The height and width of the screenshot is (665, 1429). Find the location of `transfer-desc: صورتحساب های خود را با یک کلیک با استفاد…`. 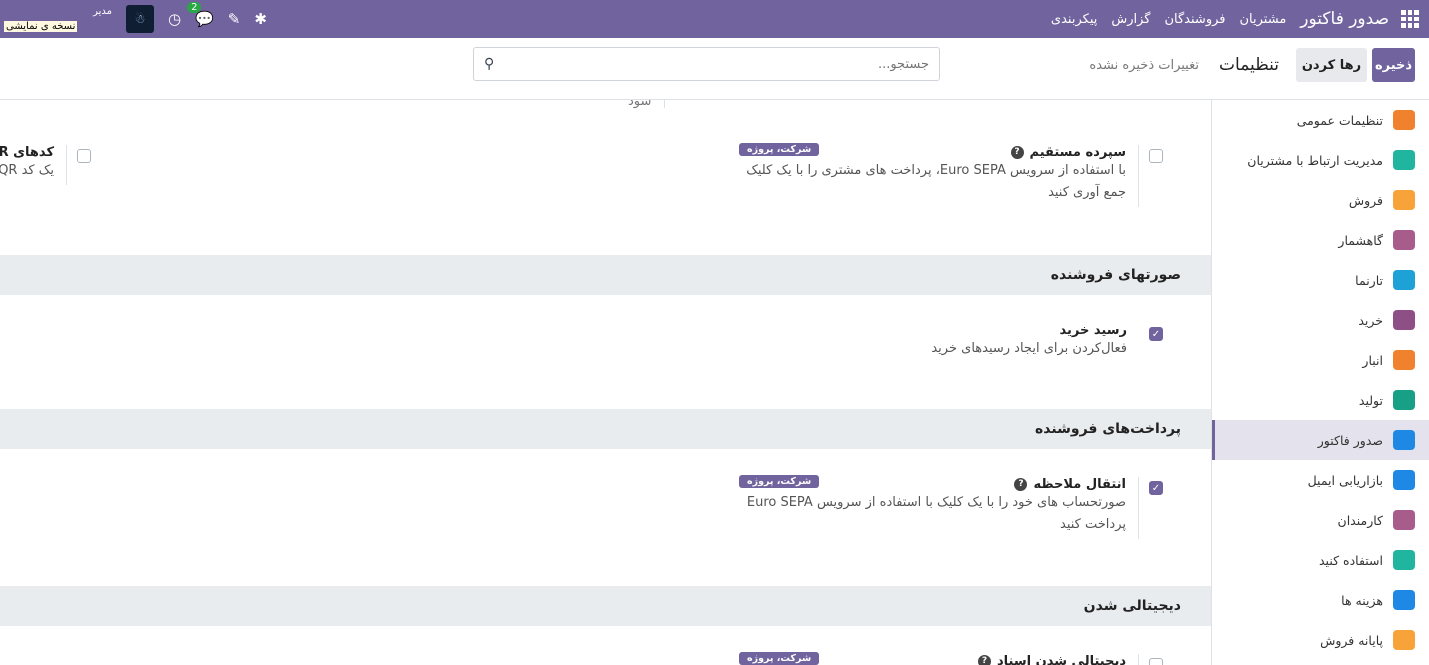

transfer-desc: صورتحساب های خود را با یک کلیک با استفاد… is located at coordinates (936, 513).